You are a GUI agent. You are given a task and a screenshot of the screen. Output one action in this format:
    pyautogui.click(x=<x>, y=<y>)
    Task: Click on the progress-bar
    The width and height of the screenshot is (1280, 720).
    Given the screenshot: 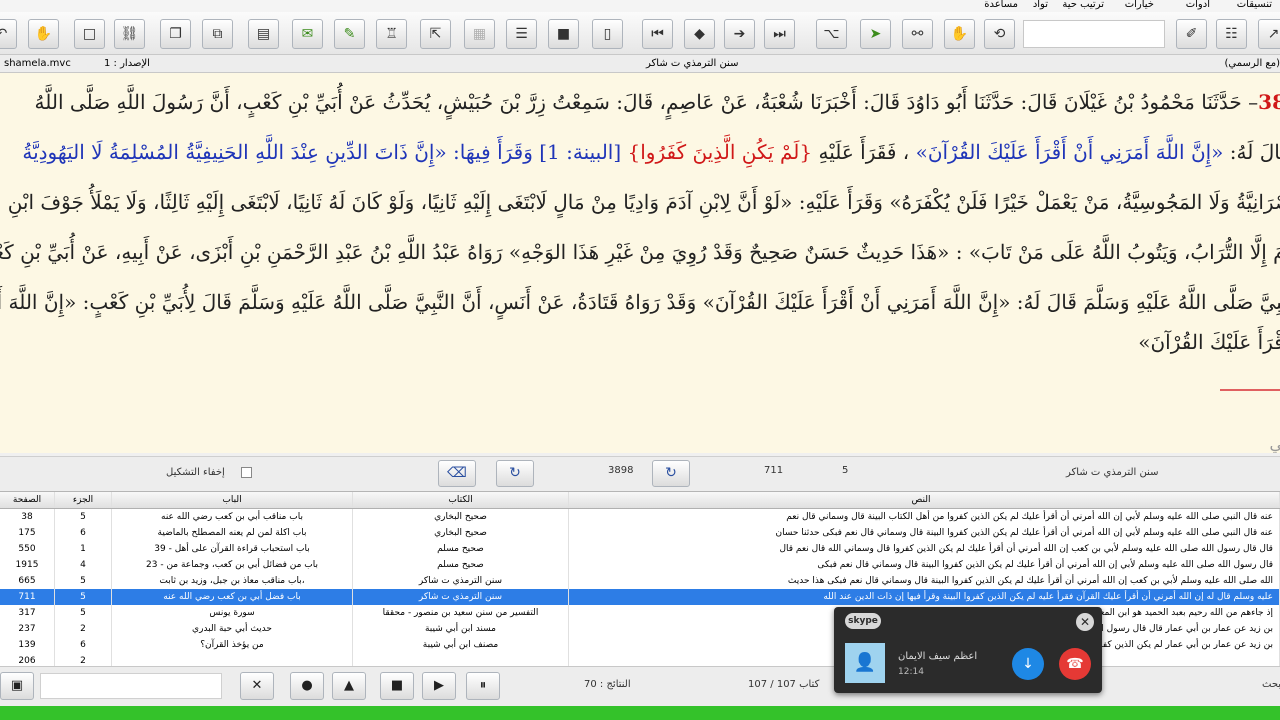 What is the action you would take?
    pyautogui.click(x=640, y=713)
    